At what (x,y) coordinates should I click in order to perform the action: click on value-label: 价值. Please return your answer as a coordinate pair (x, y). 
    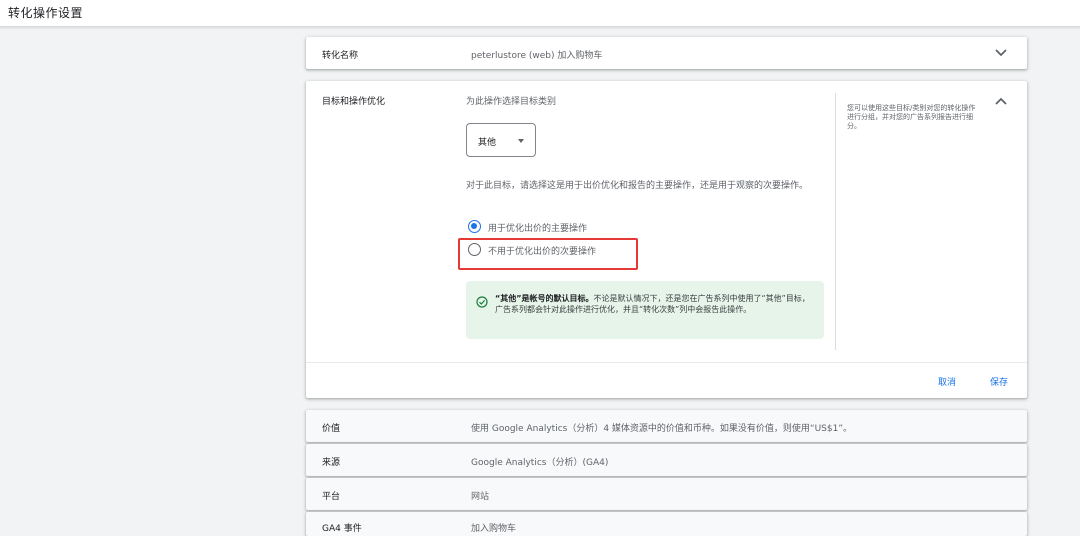
    Looking at the image, I should click on (331, 429).